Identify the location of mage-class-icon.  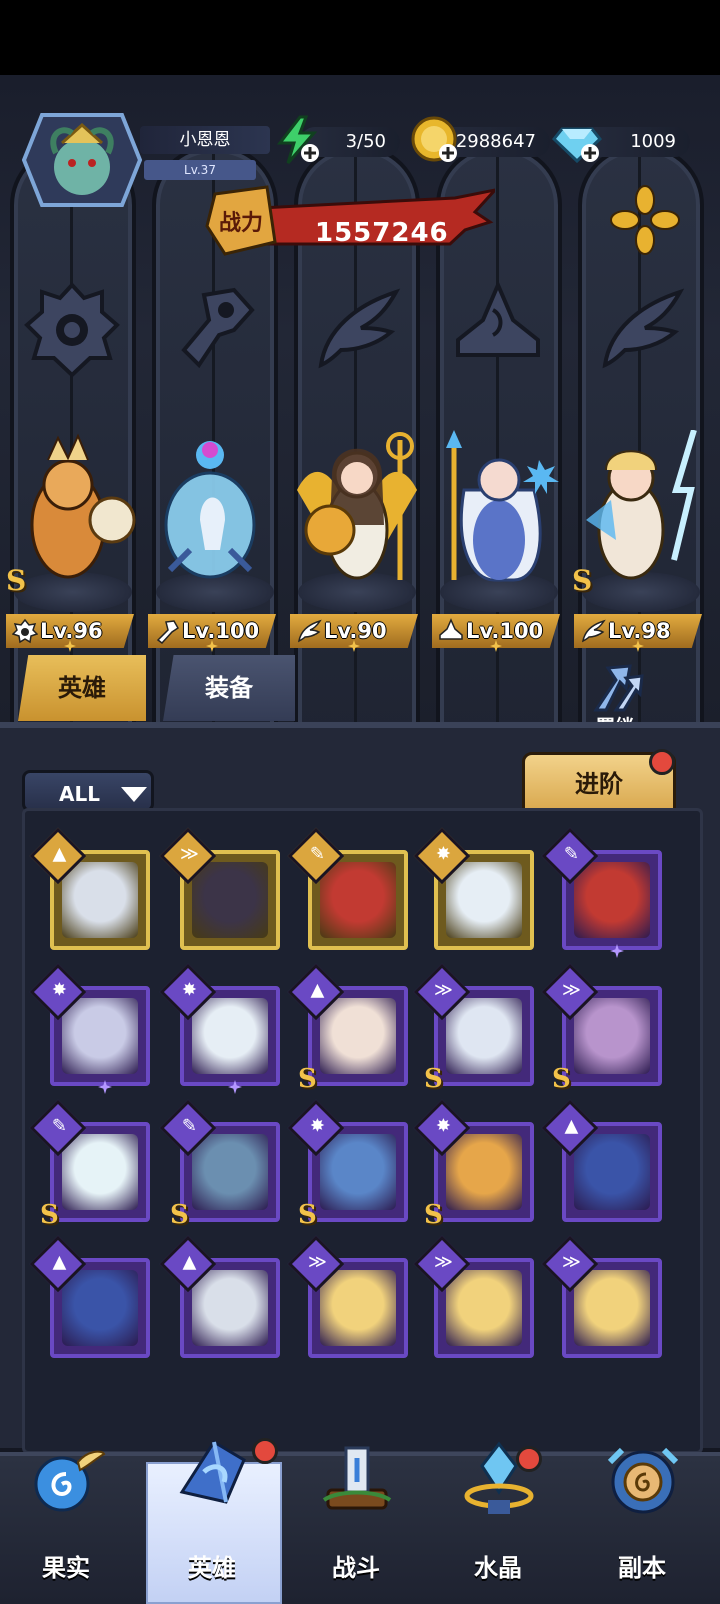
(451, 629).